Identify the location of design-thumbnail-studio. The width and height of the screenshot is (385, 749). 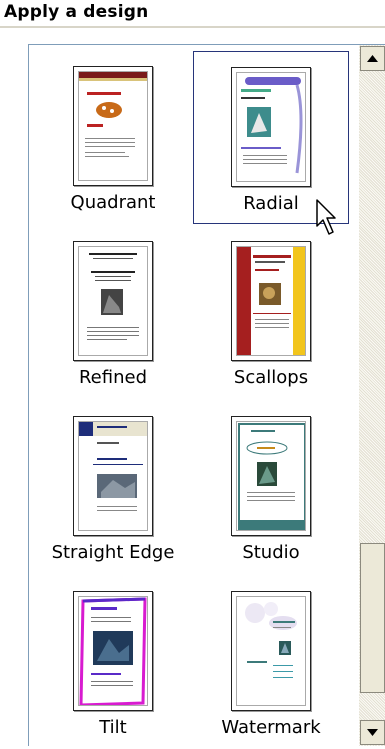
(271, 476).